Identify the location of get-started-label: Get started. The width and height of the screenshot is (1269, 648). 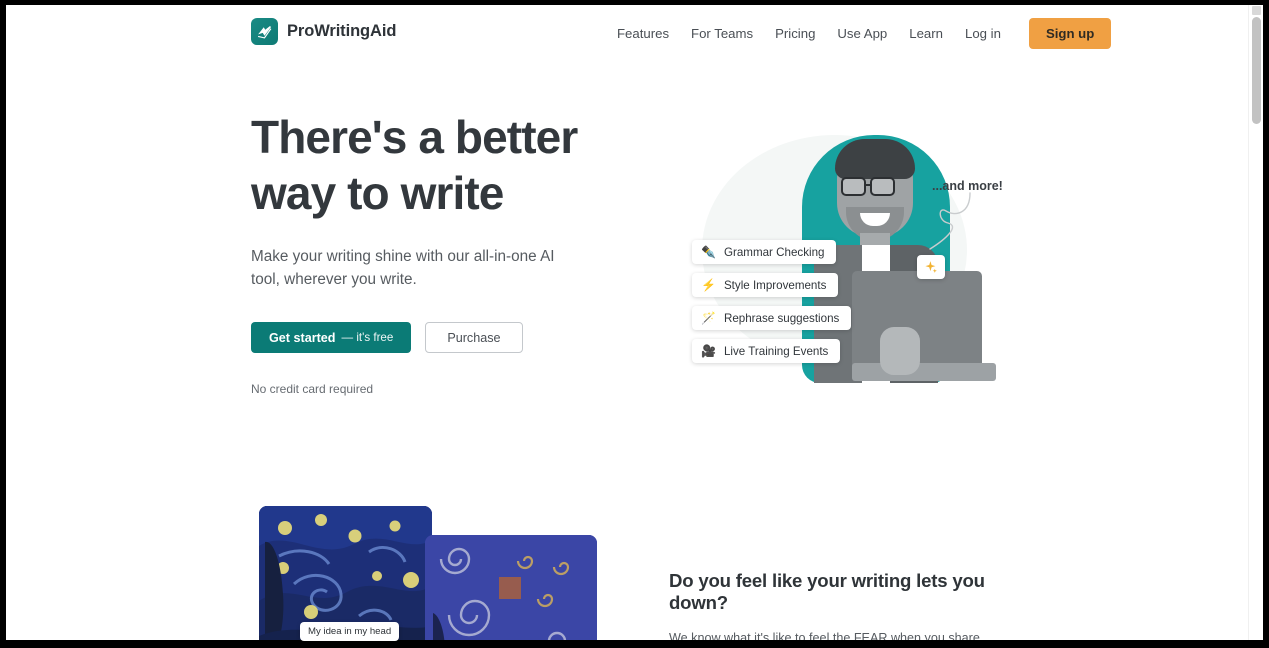
(302, 337).